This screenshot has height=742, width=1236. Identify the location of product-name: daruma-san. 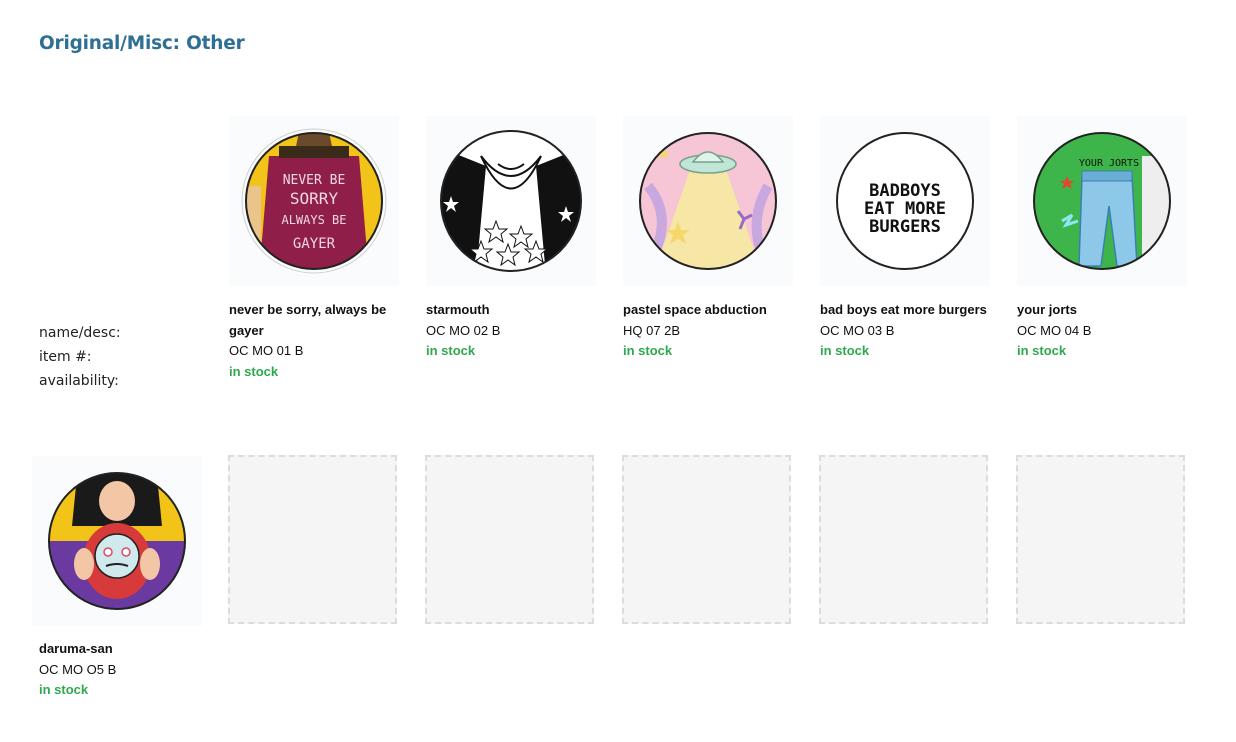
(117, 649).